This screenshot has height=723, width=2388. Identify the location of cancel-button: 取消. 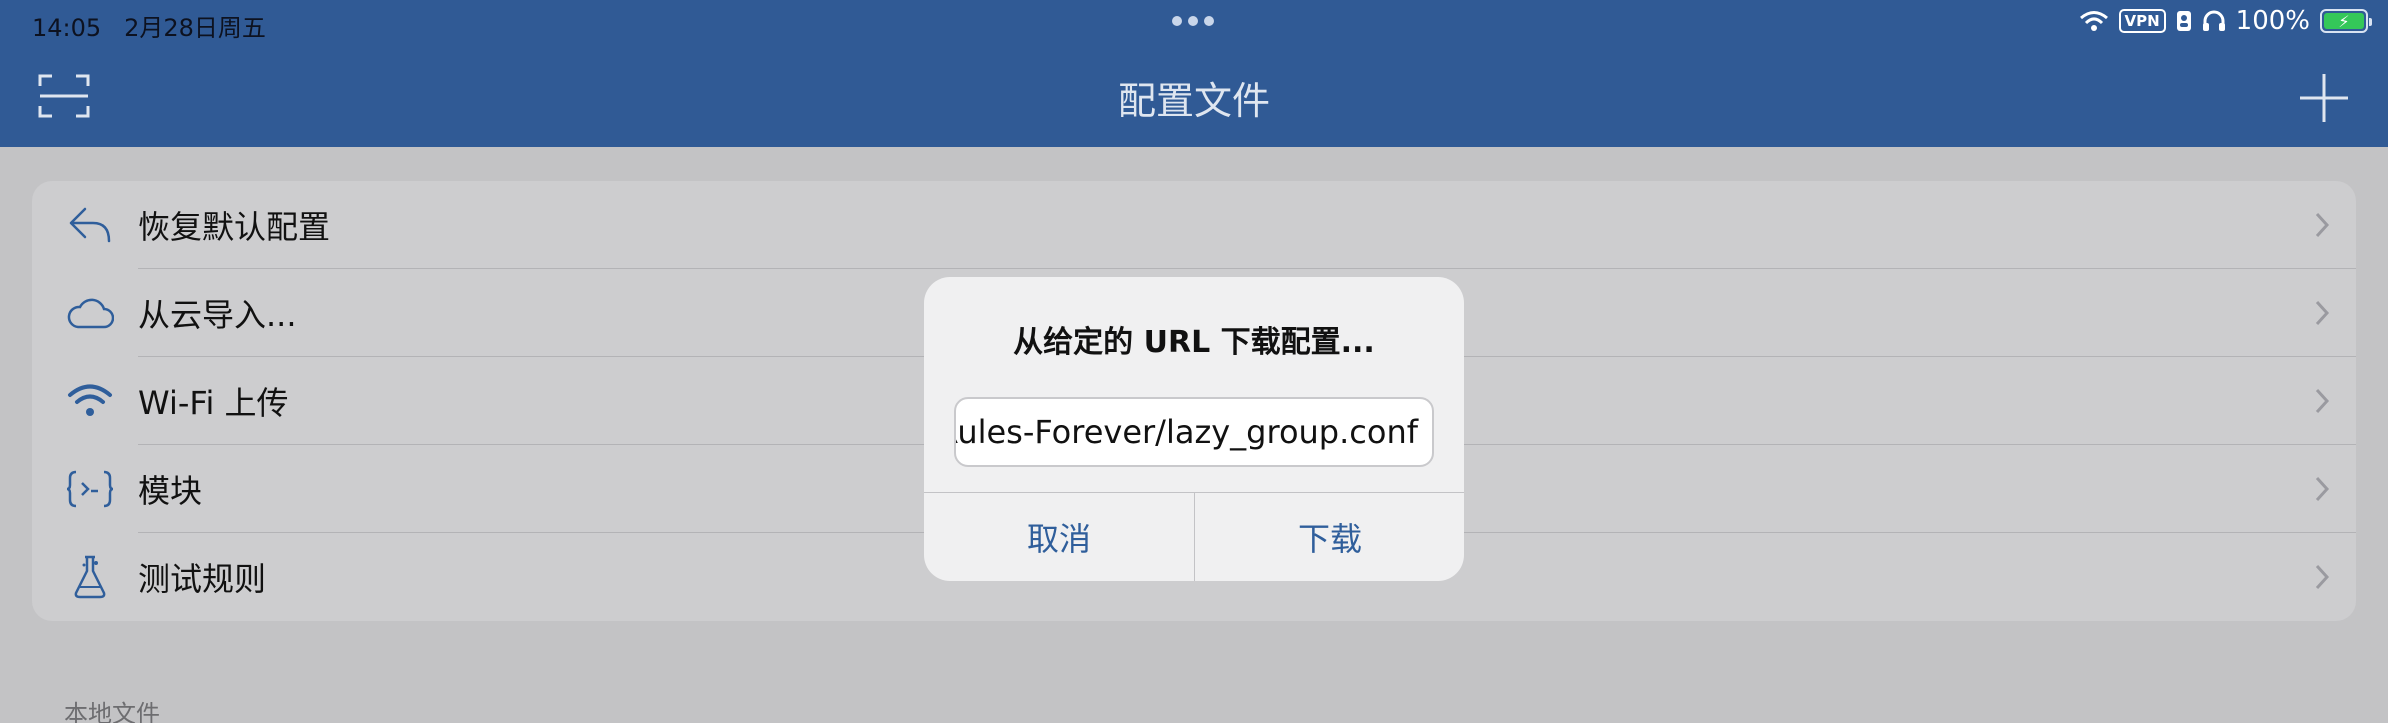
(1059, 537).